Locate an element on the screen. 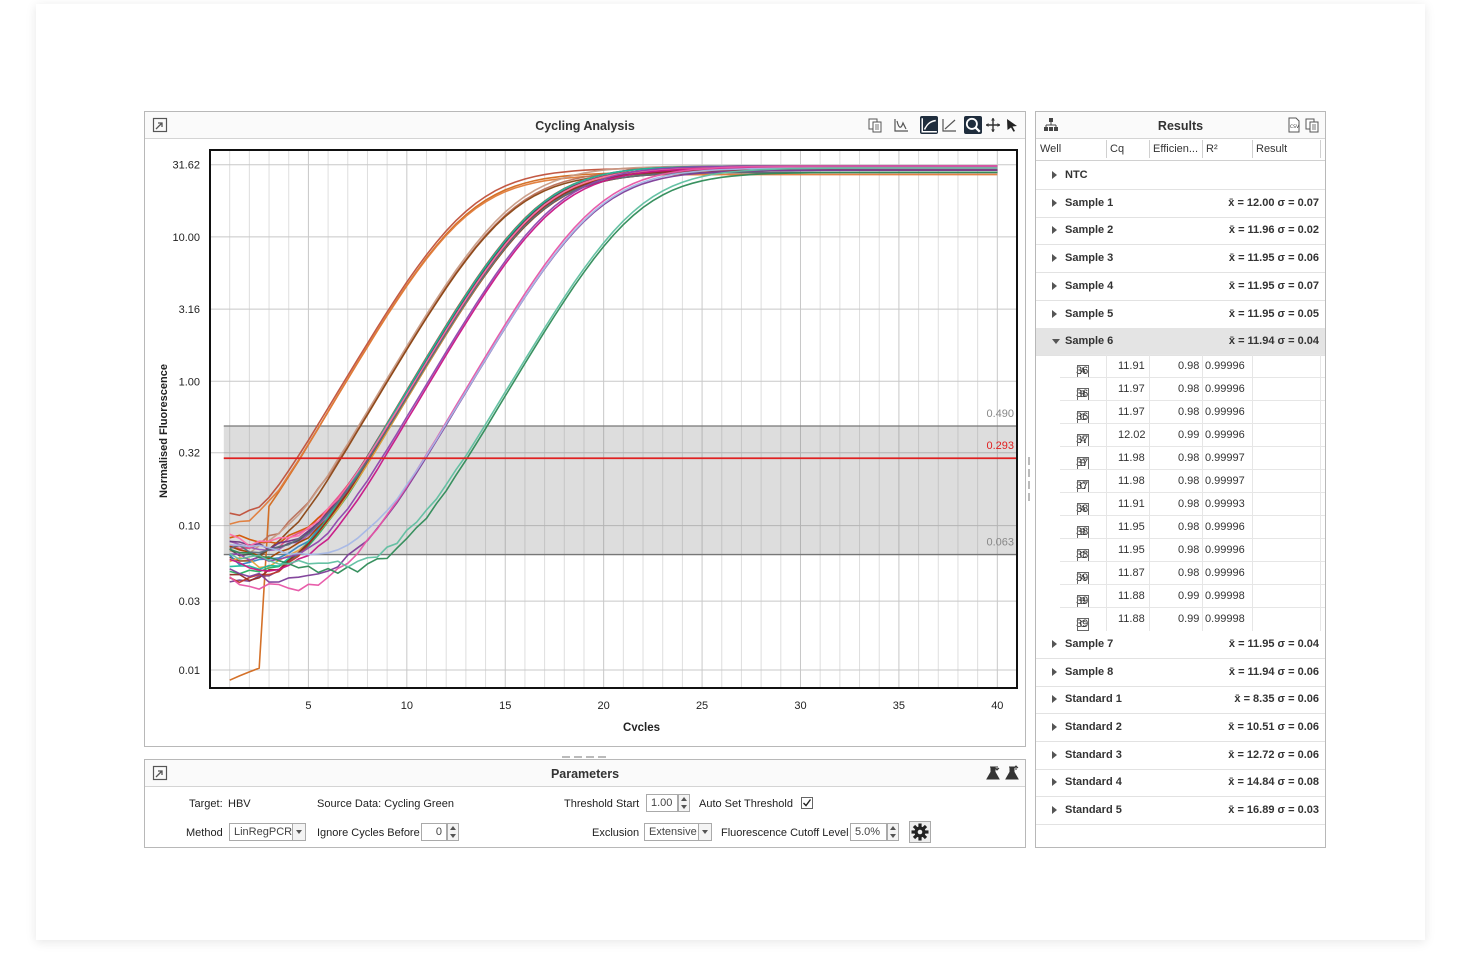 The image size is (1465, 960). result-group-row: Sample 6 x̄ = 11.94 σ = 0.04 is located at coordinates (1180, 342).